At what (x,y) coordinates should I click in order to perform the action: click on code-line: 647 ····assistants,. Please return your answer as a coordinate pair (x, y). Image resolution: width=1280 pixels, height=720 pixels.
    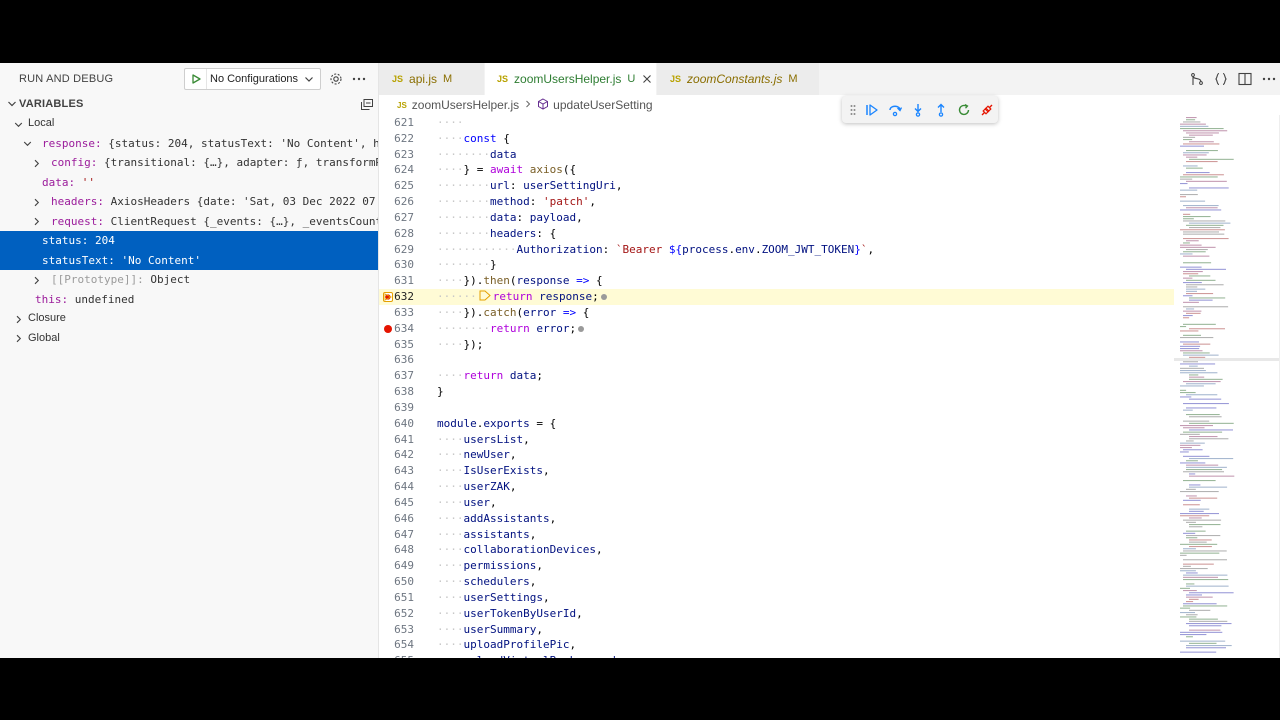
    Looking at the image, I should click on (776, 535).